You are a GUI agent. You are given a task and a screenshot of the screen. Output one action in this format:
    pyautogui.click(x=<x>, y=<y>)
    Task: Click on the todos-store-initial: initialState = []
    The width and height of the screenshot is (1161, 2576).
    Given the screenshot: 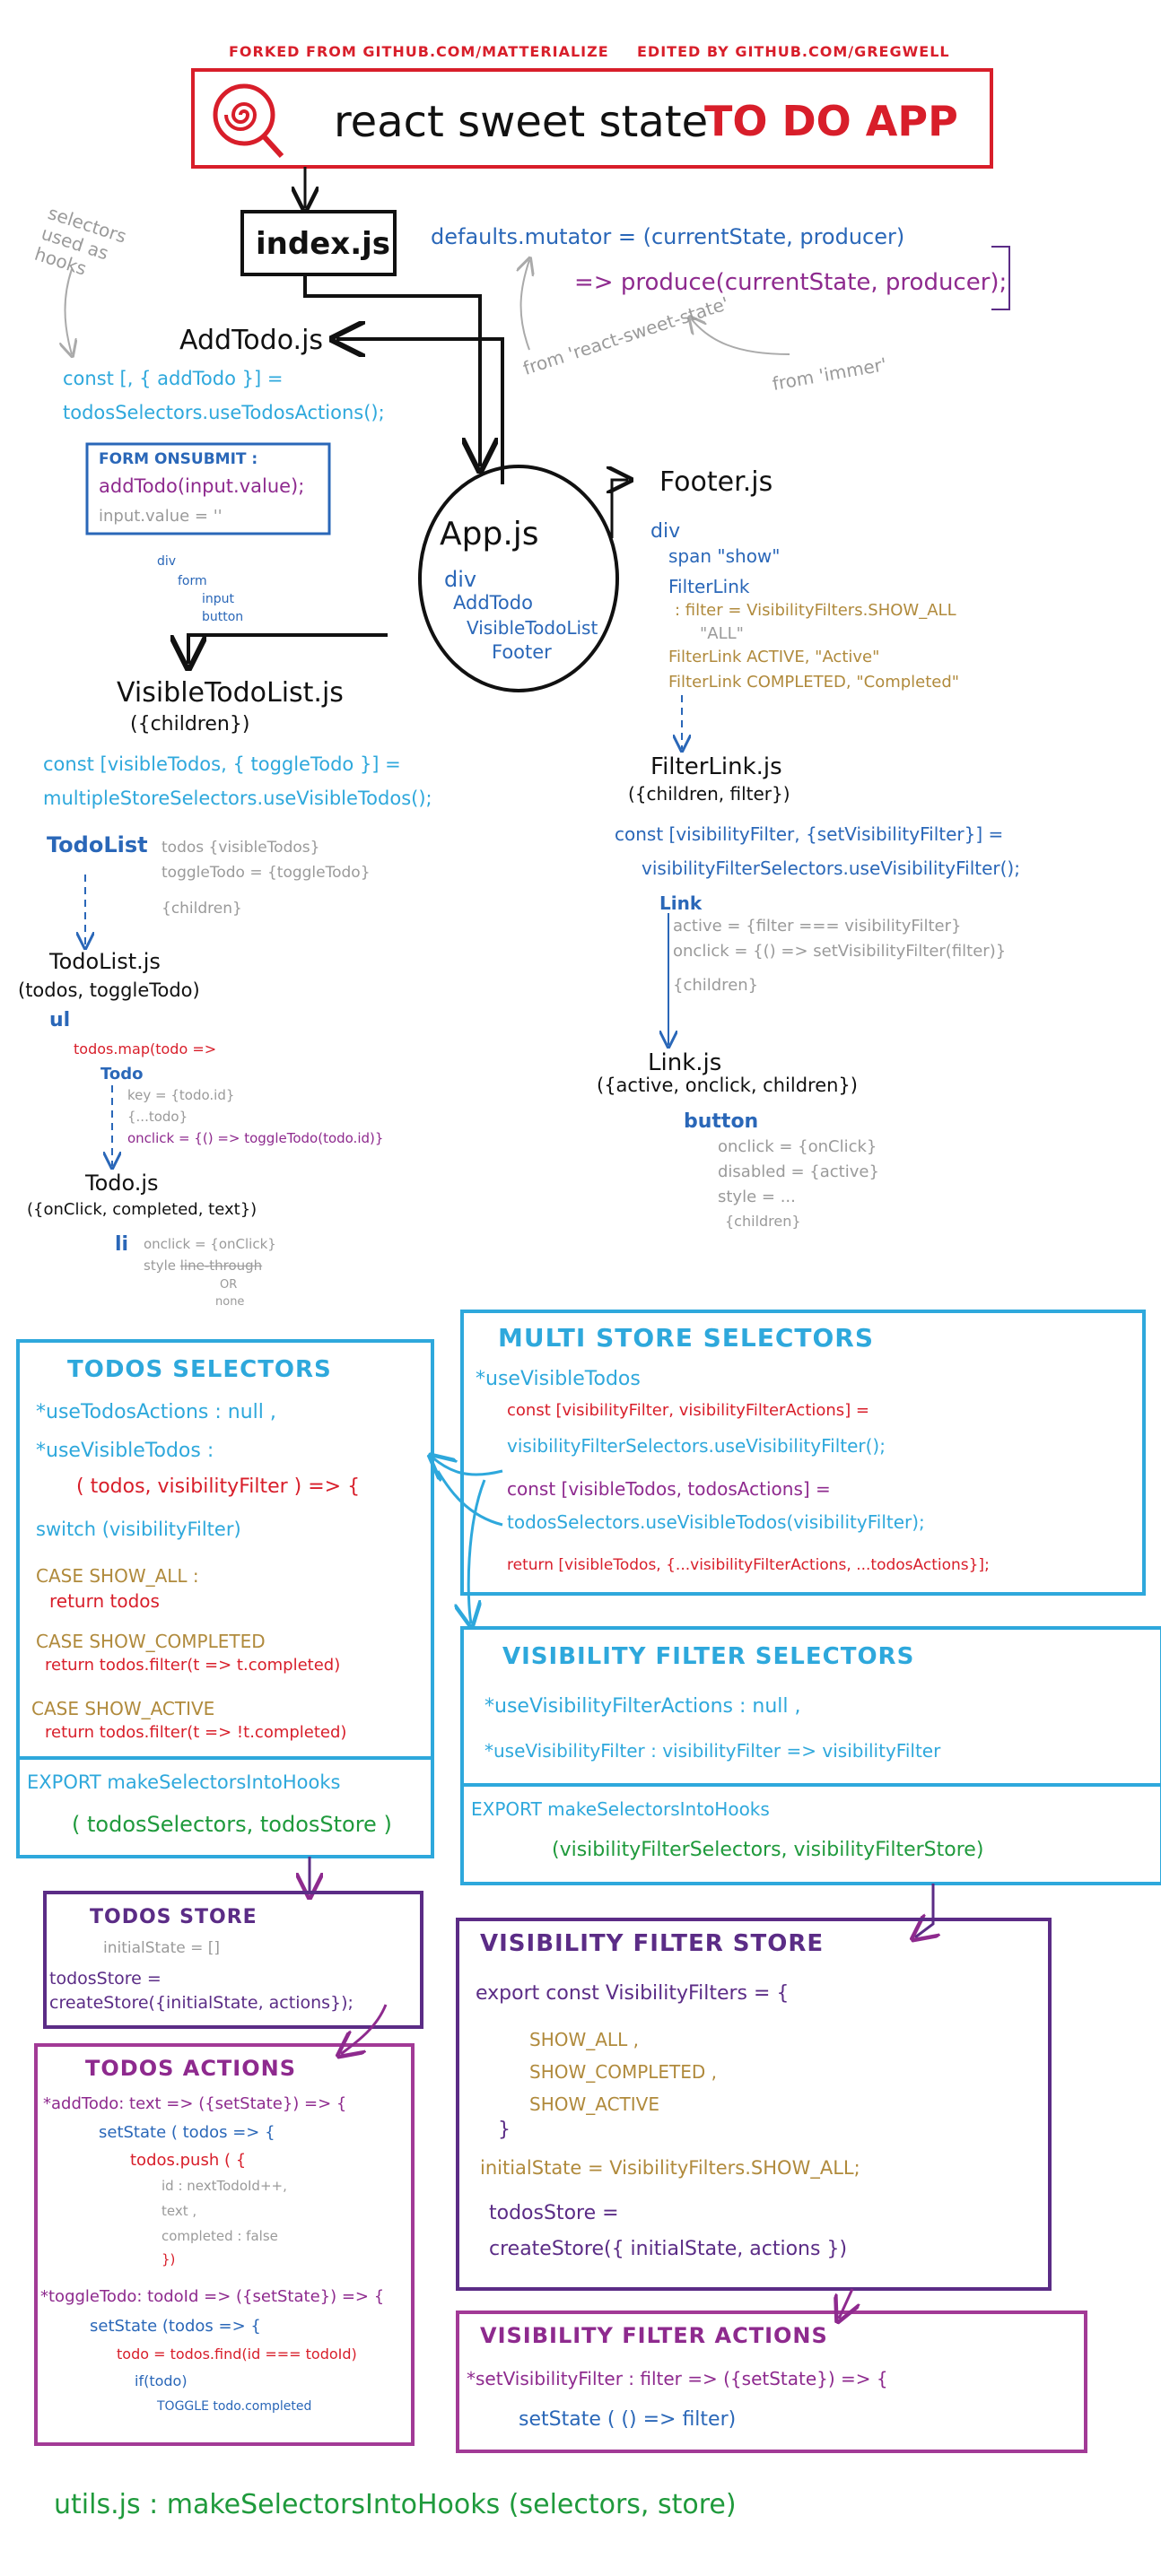 What is the action you would take?
    pyautogui.click(x=162, y=1948)
    